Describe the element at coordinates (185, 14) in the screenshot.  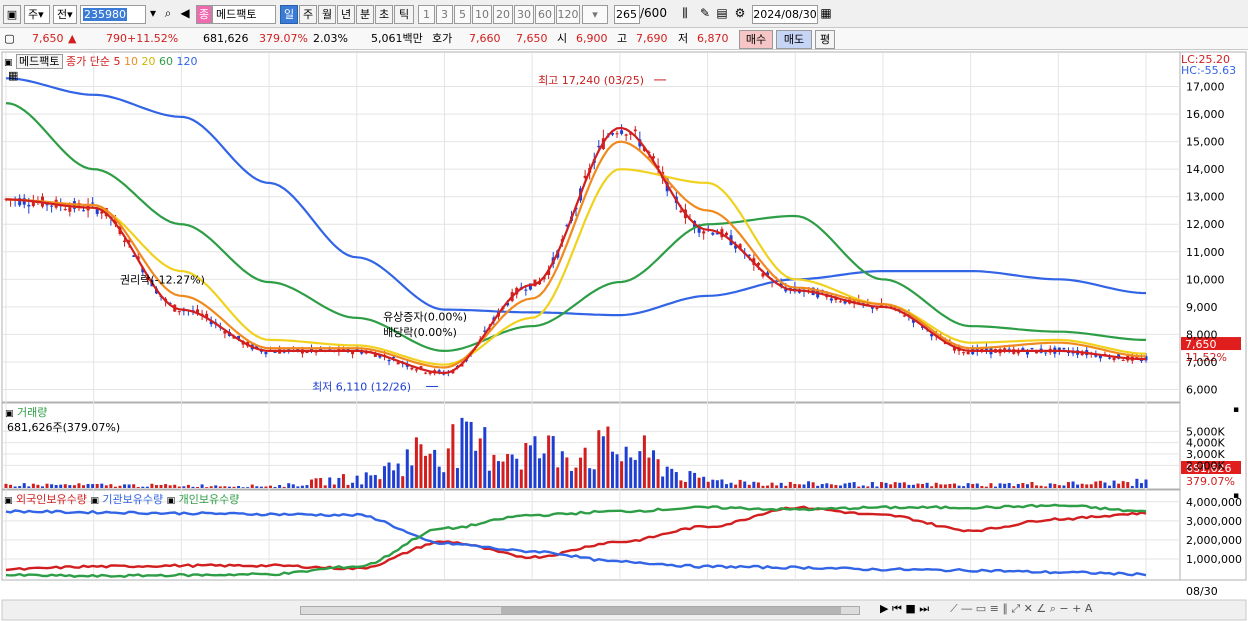
I see `speaker-icon: ◀` at that location.